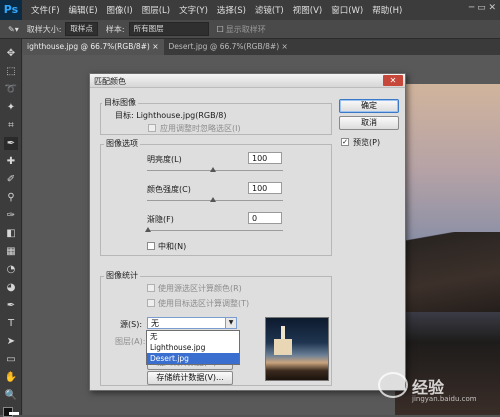 Image resolution: width=500 pixels, height=417 pixels. What do you see at coordinates (151, 303) in the screenshot?
I see `use-target-selection-checkbox` at bounding box center [151, 303].